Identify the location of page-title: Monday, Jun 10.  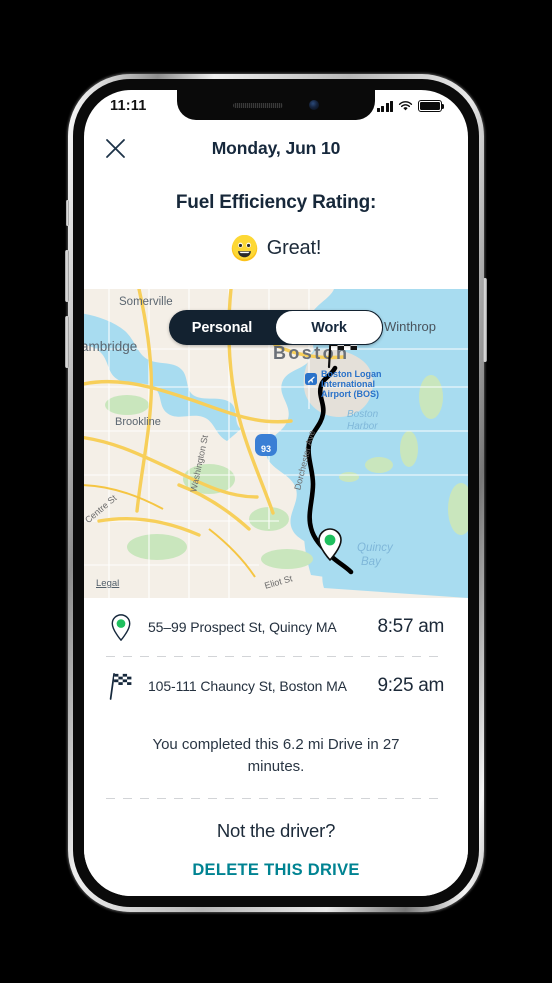
(276, 147).